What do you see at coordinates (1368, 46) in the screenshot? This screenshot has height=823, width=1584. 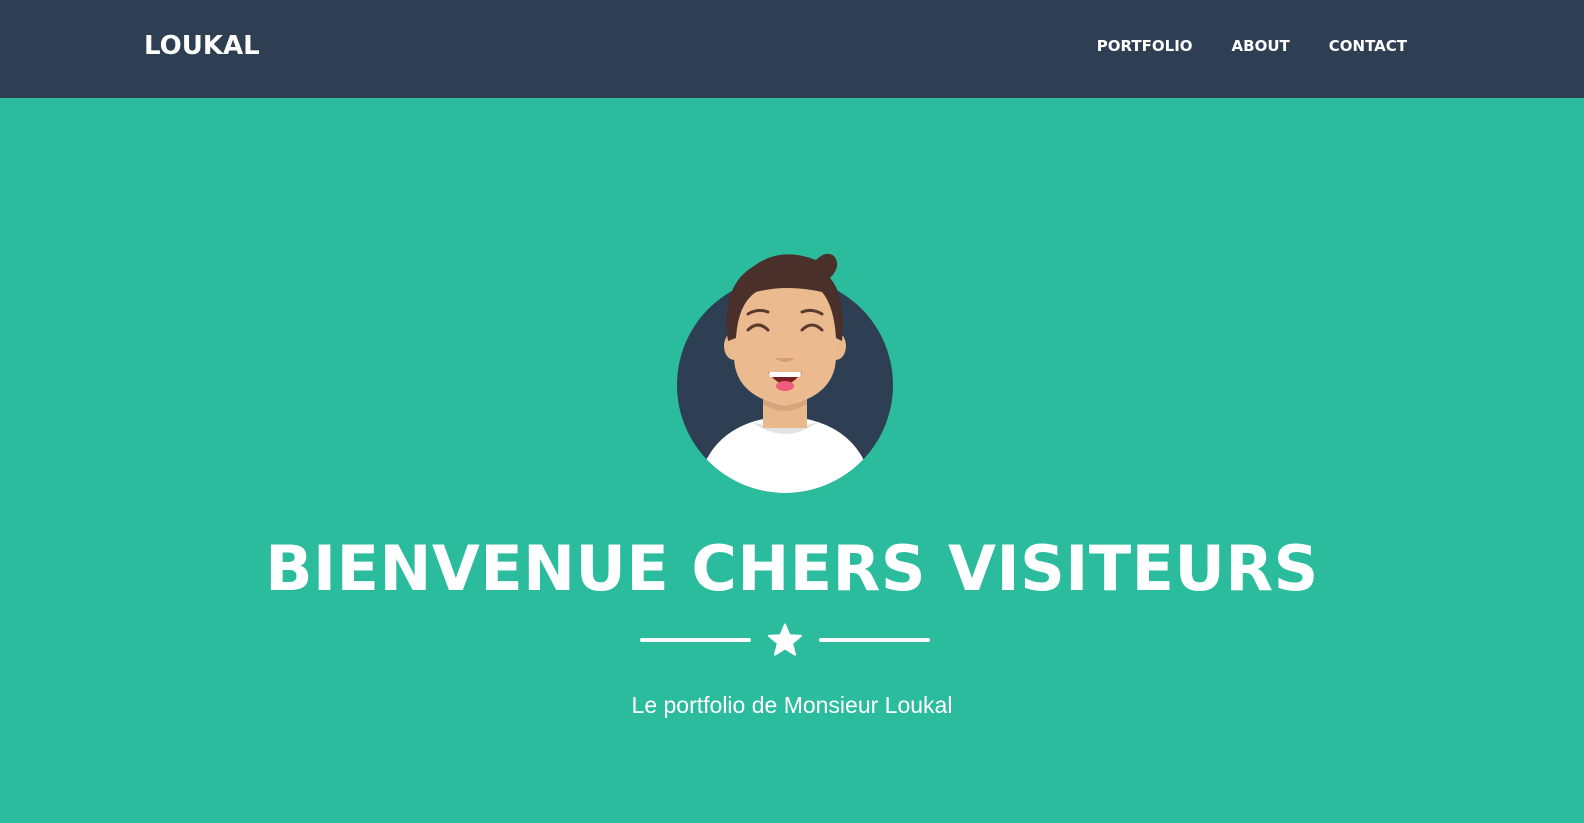 I see `nav-link-contact: CONTACT` at bounding box center [1368, 46].